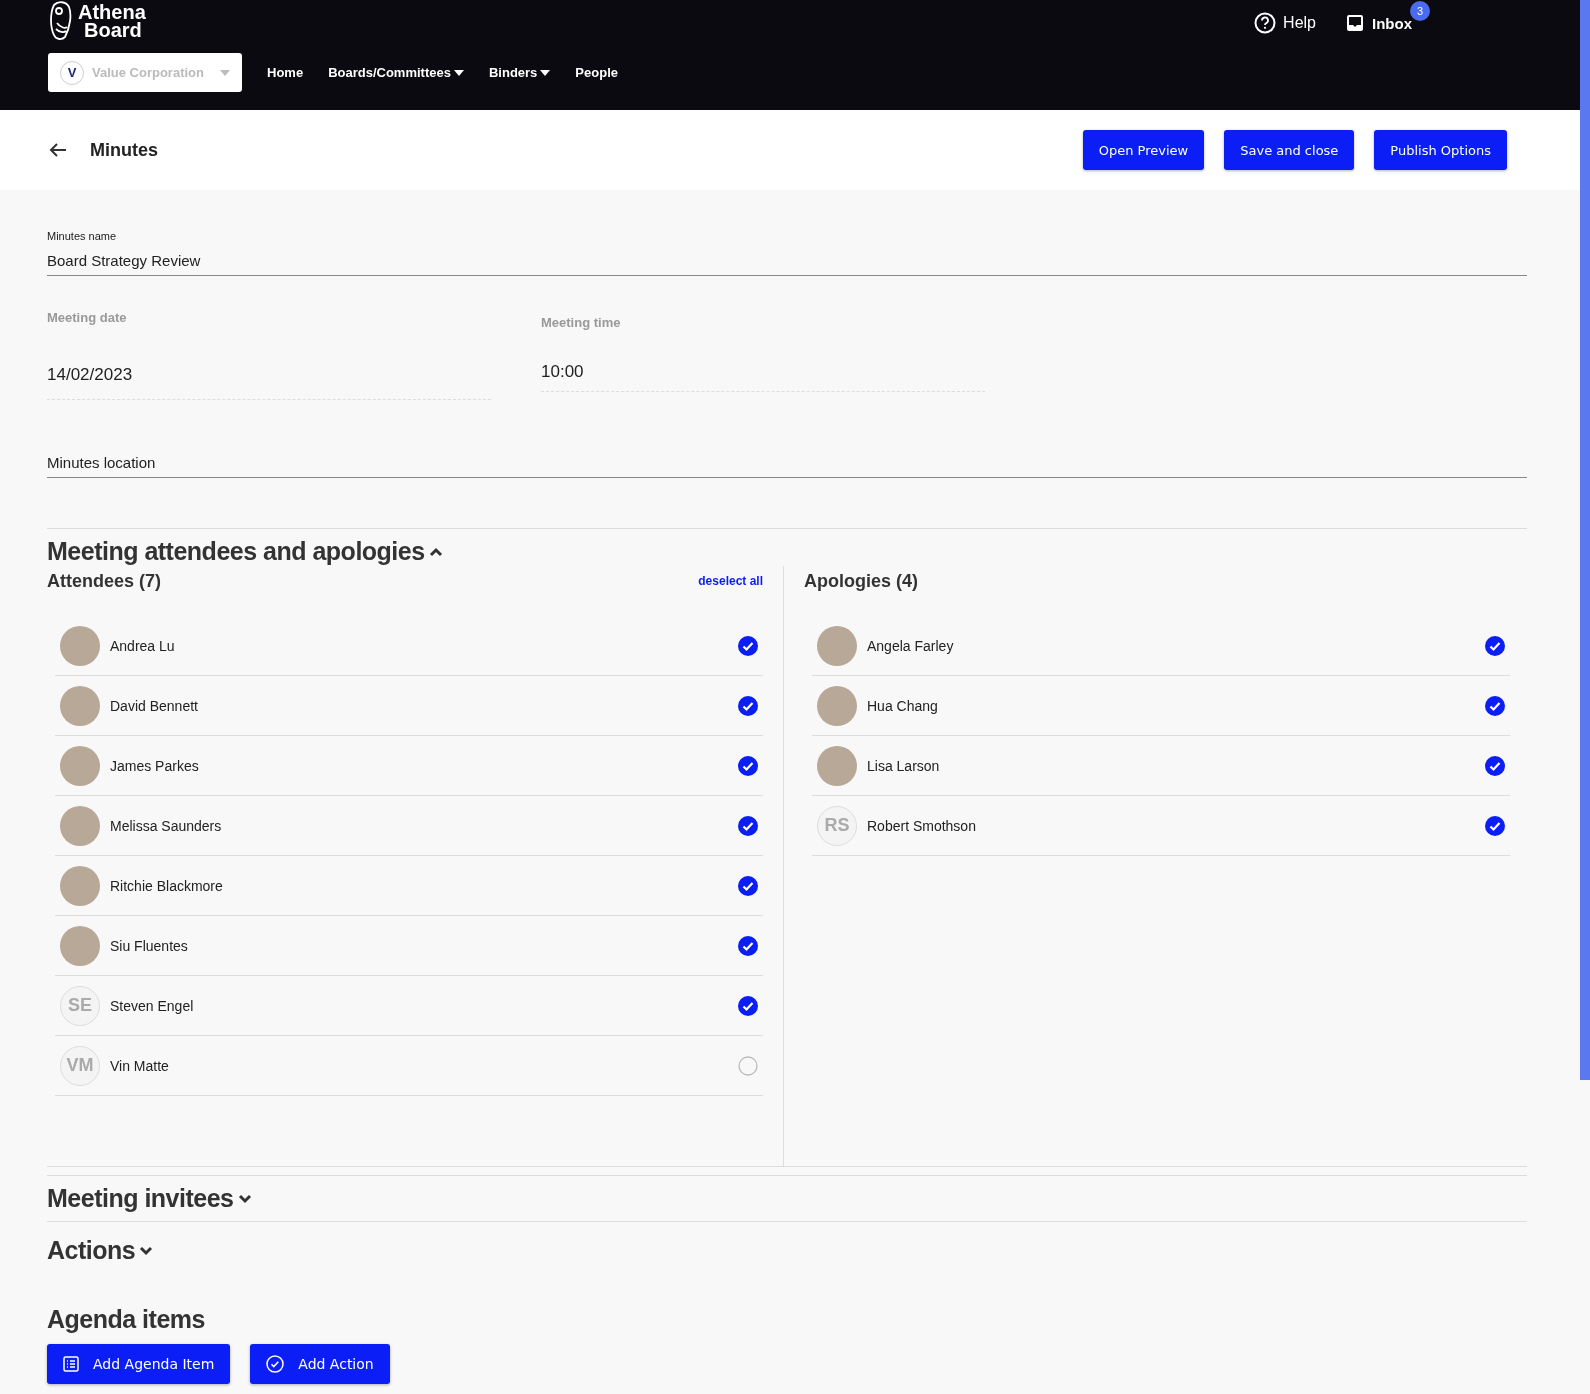 The width and height of the screenshot is (1590, 1394). I want to click on page-title: Minutes, so click(124, 150).